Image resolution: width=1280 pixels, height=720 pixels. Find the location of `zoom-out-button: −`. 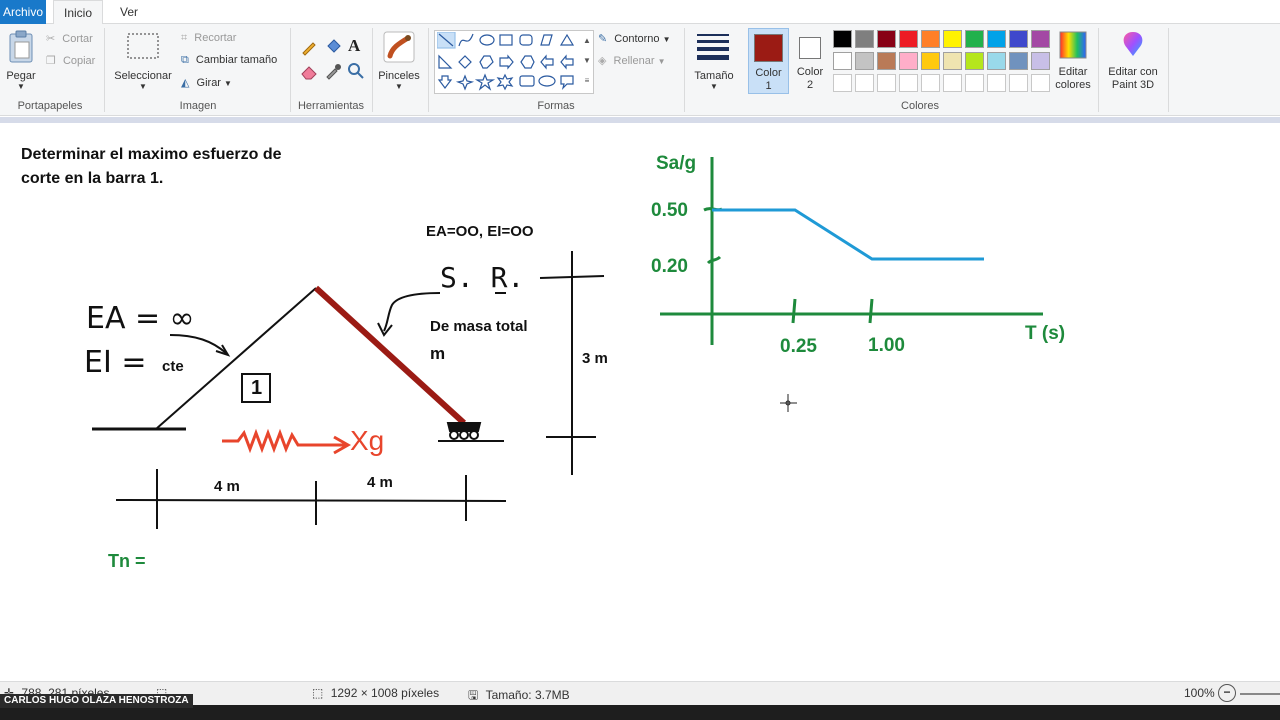

zoom-out-button: − is located at coordinates (1227, 693).